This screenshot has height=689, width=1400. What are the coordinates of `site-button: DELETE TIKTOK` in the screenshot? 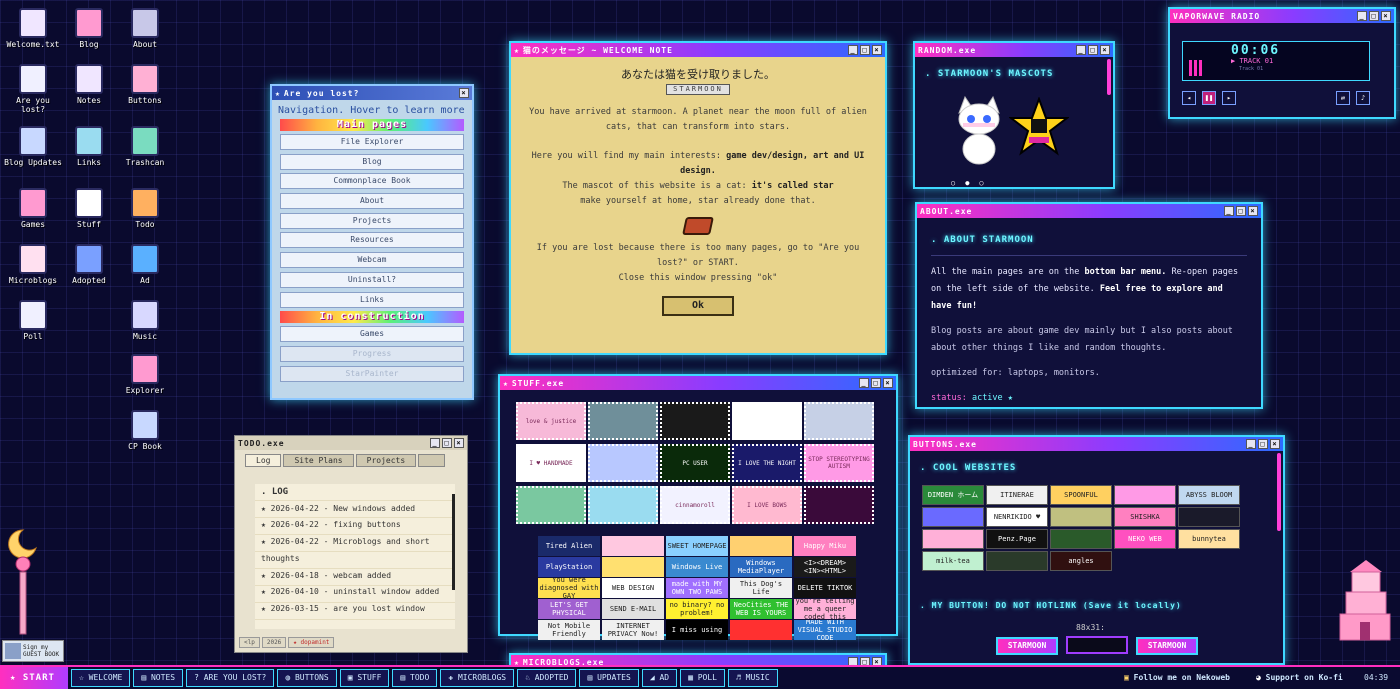 It's located at (825, 588).